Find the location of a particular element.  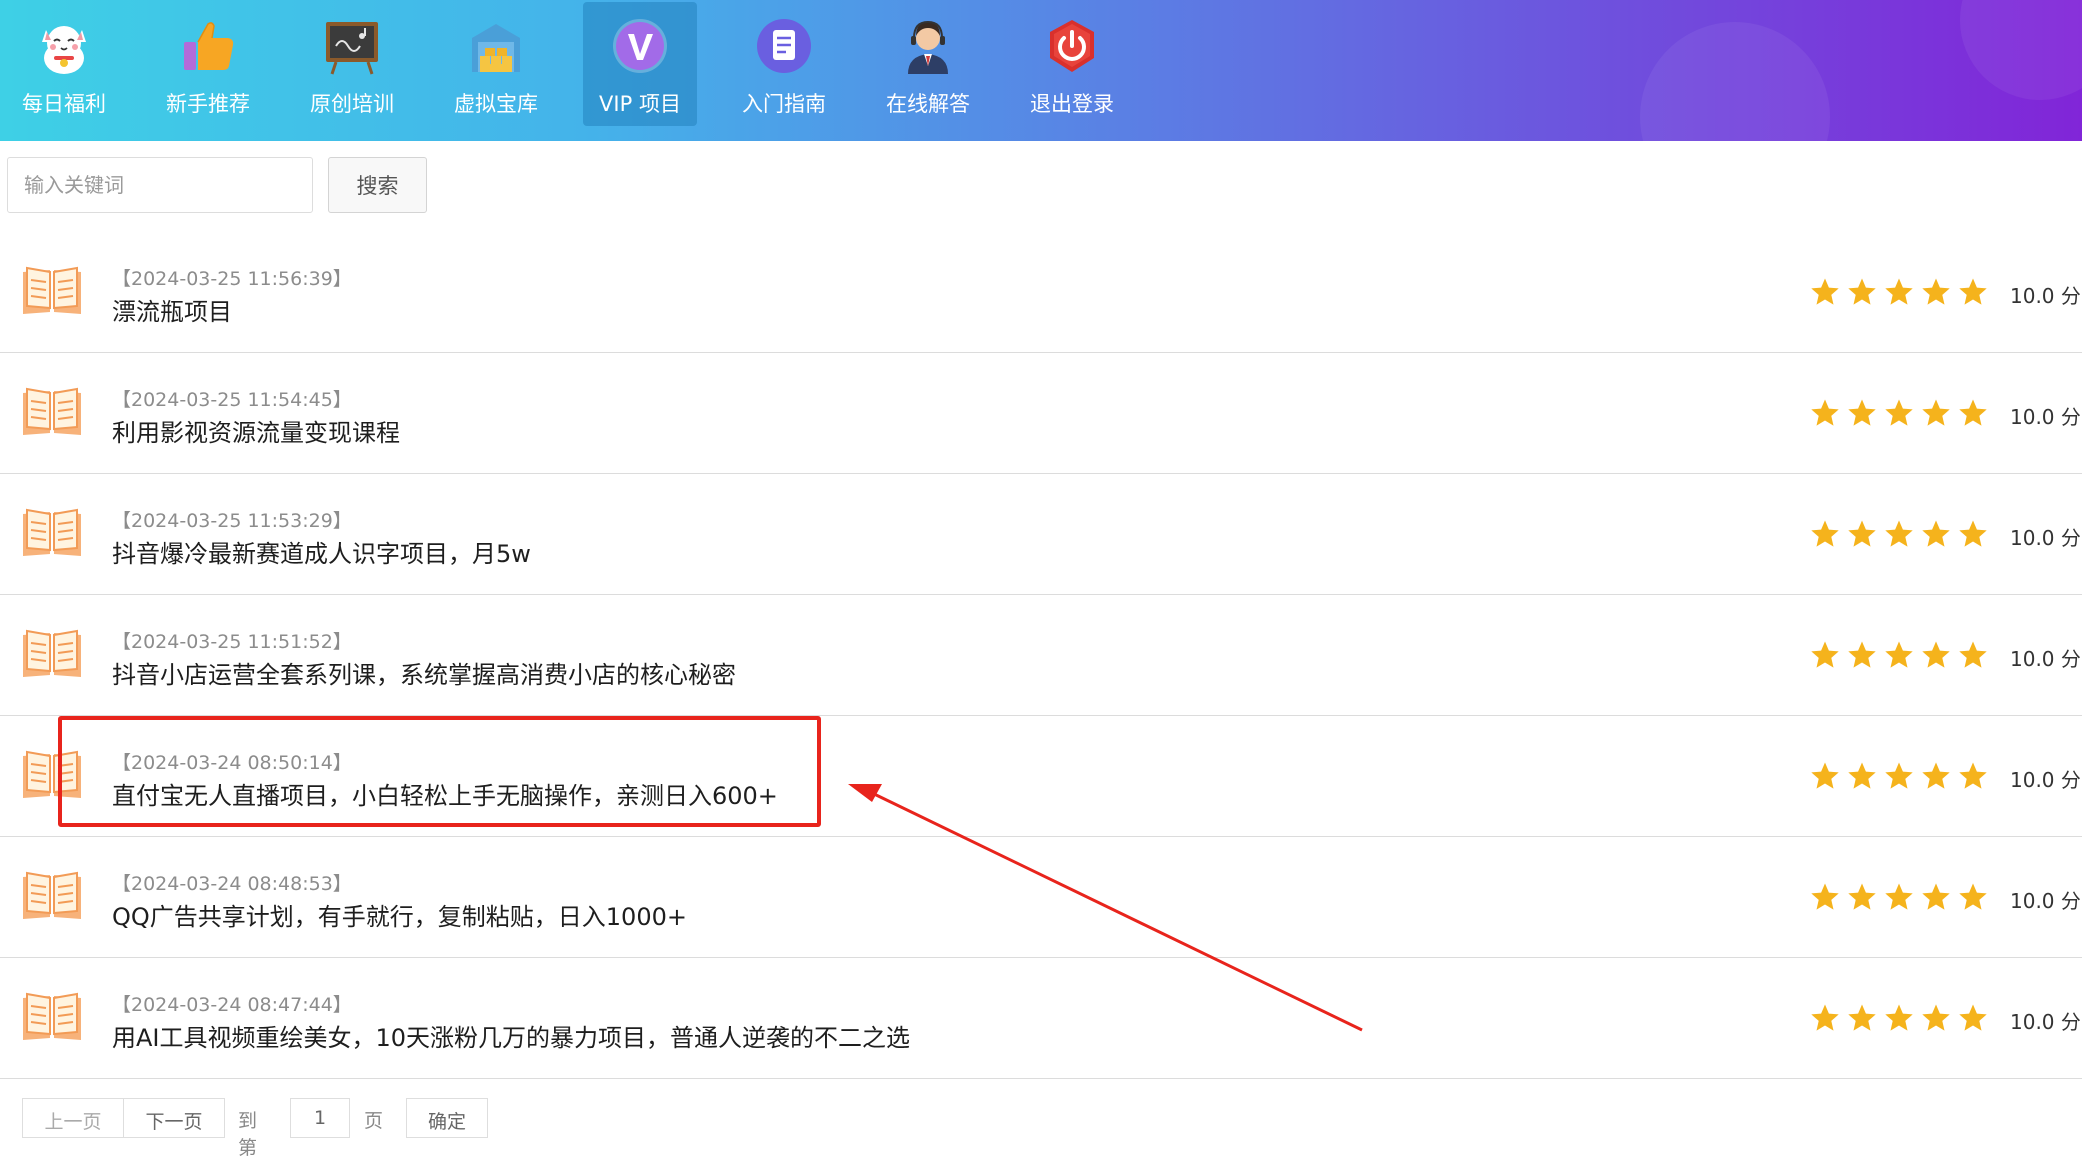

item-title: 用AI工具视频重绘美女，10天涨粉几万的暴力项目，普通人逆袭的不二之选 is located at coordinates (511, 1035).